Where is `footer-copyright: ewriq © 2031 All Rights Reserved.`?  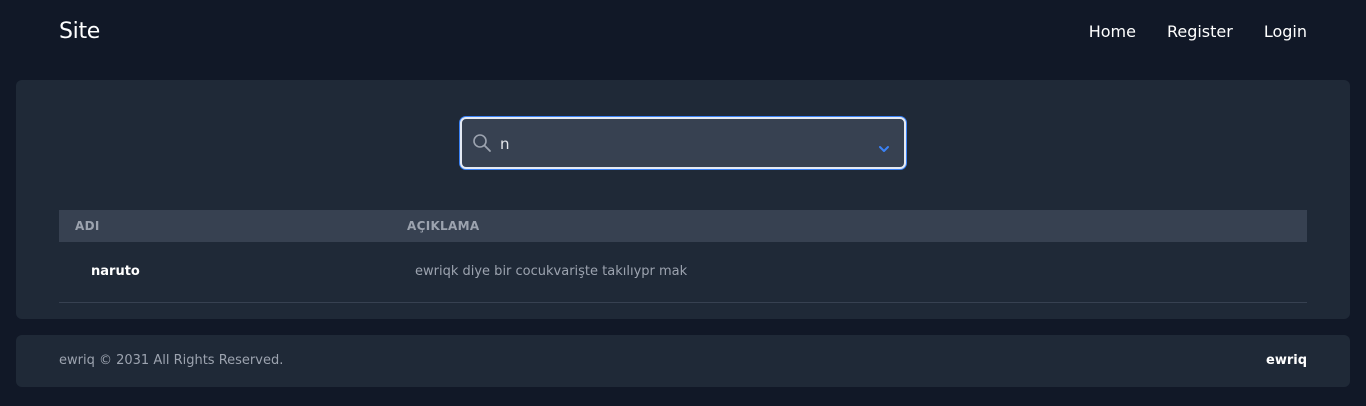
footer-copyright: ewriq © 2031 All Rights Reserved. is located at coordinates (171, 360).